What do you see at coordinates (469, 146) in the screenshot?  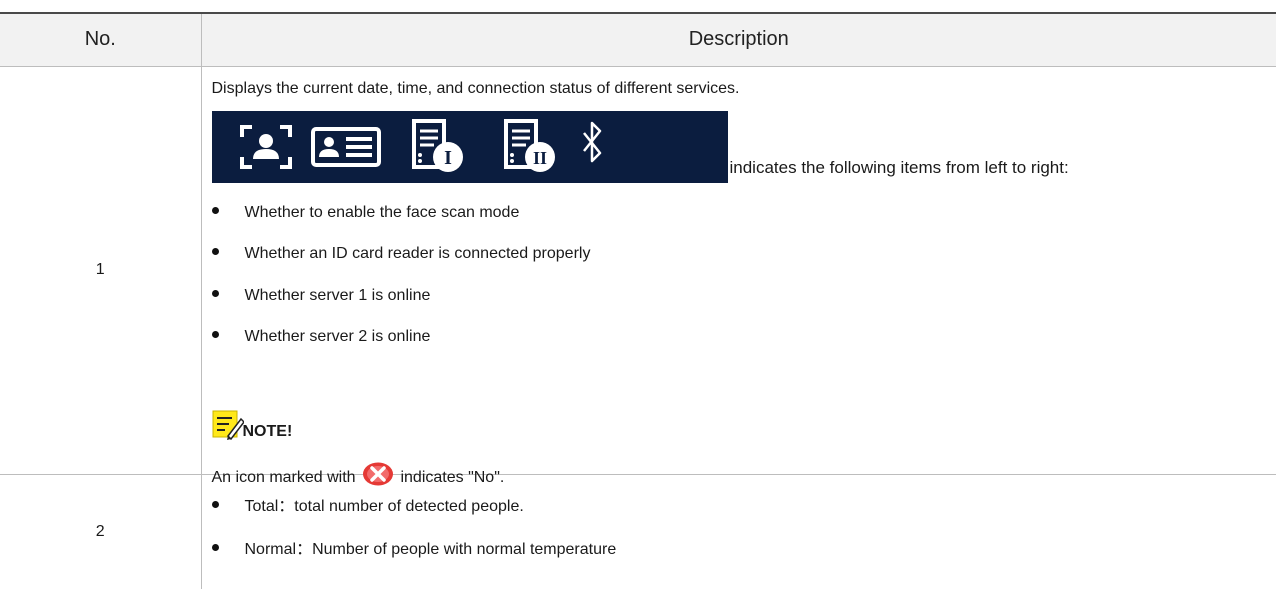 I see `status-icon-bar: I II` at bounding box center [469, 146].